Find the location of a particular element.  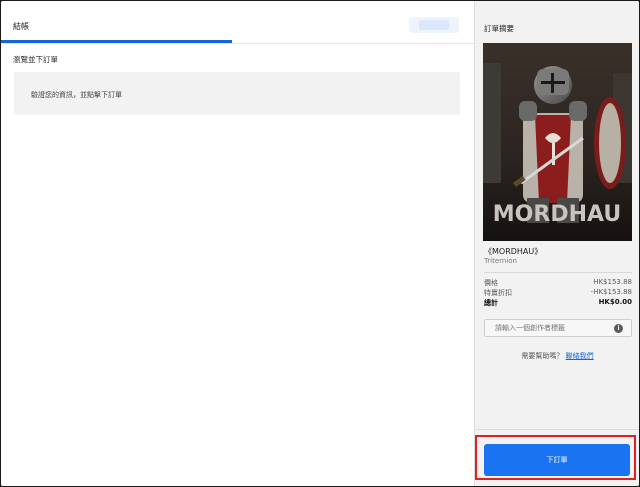

publisher-name: Triternion is located at coordinates (500, 261).